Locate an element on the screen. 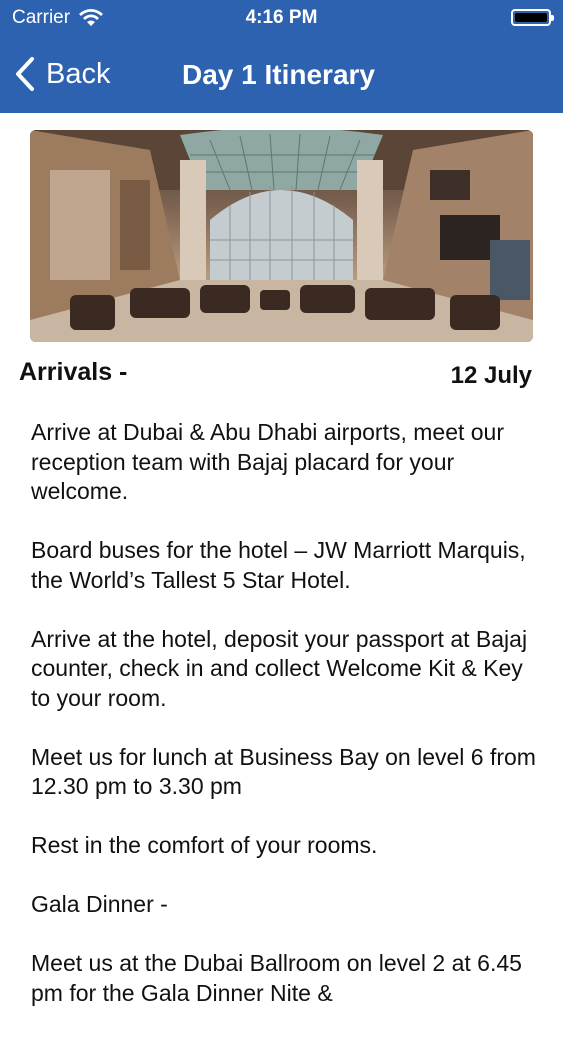 Image resolution: width=563 pixels, height=1038 pixels. status-bar: Carrier 4:16 PM is located at coordinates (281, 18).